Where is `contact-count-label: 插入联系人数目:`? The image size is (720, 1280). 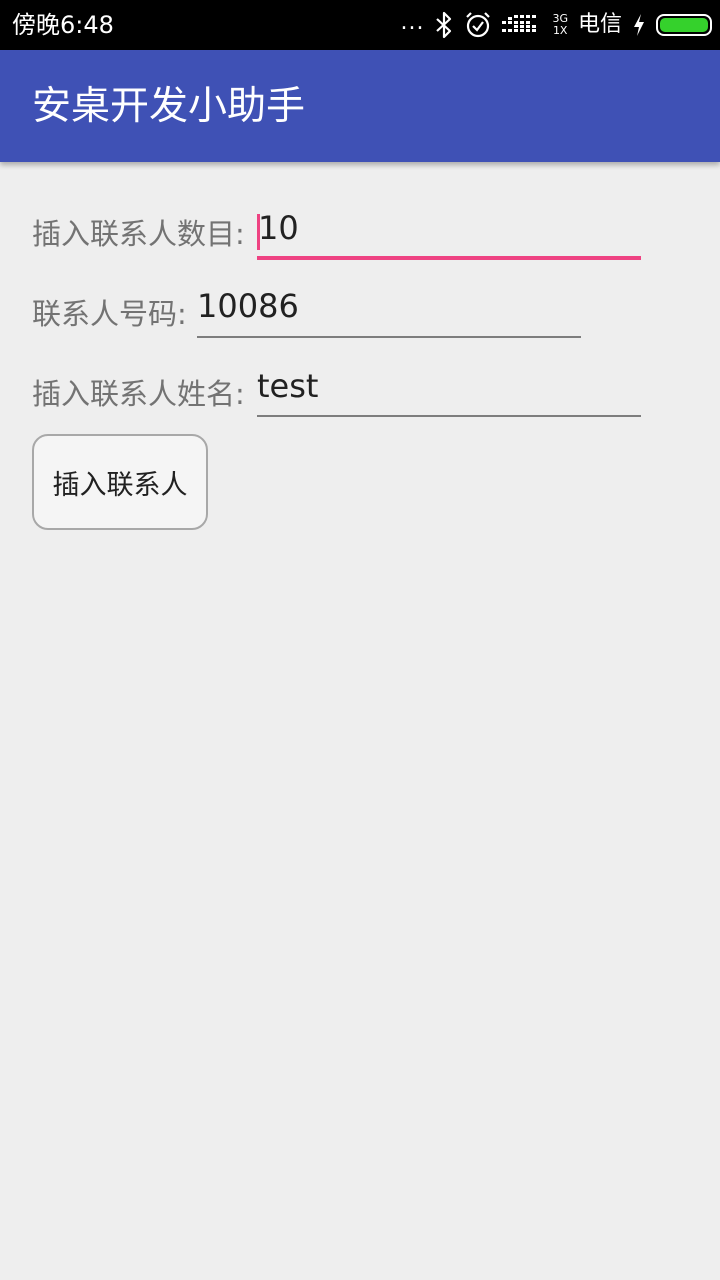
contact-count-label: 插入联系人数目: is located at coordinates (138, 234).